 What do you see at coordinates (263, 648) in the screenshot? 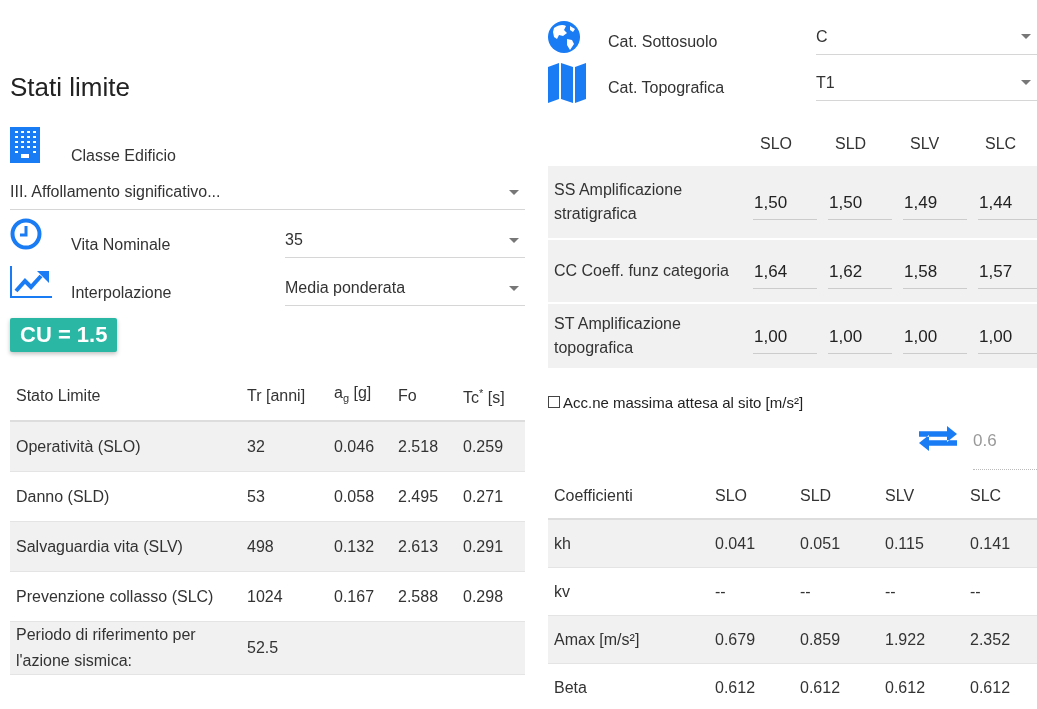
I see `table-cell-text: 52.5` at bounding box center [263, 648].